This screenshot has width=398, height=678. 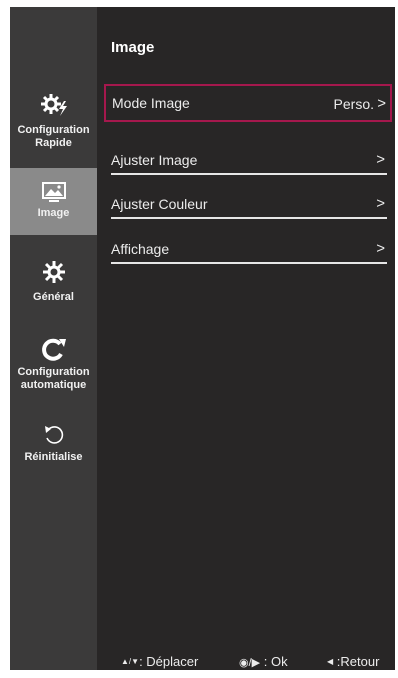 I want to click on picture-icon, so click(x=53, y=192).